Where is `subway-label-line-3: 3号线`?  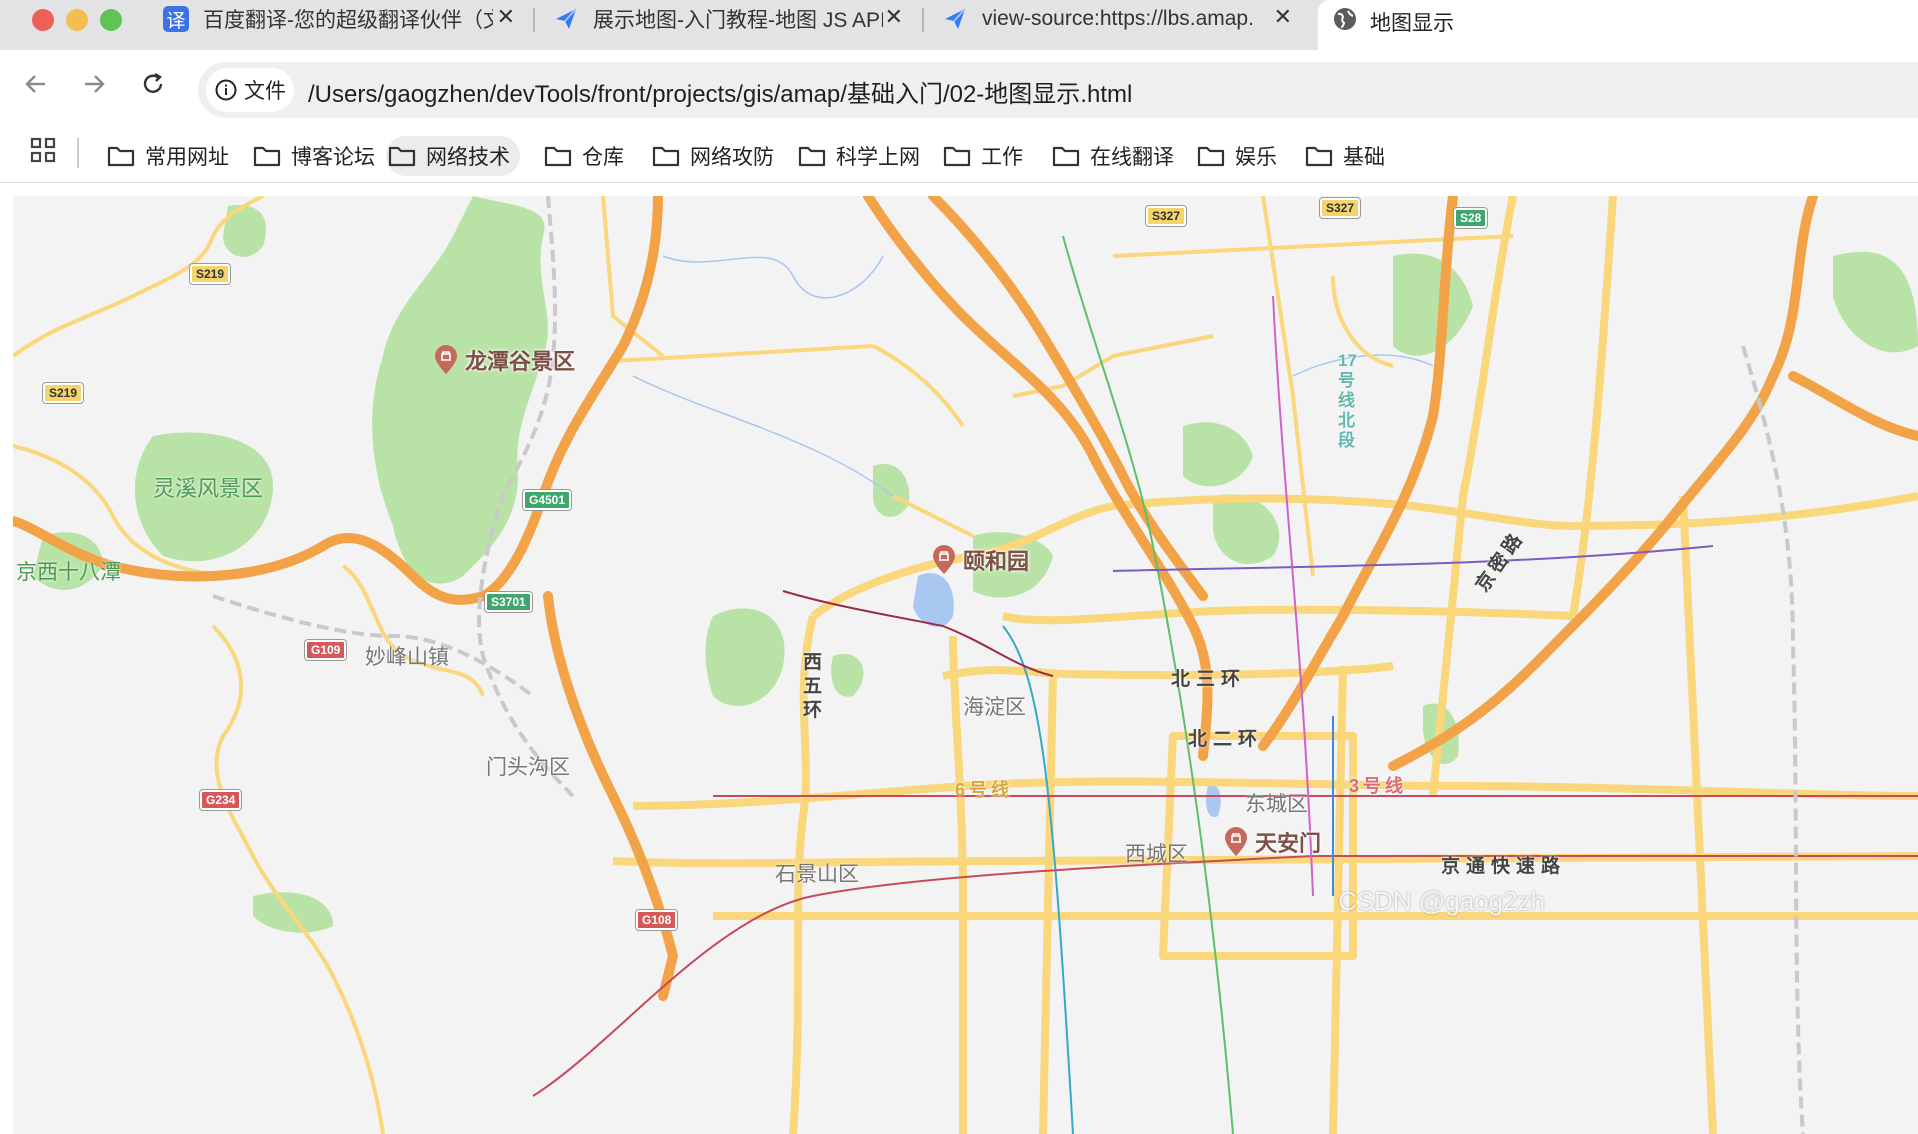 subway-label-line-3: 3号线 is located at coordinates (1378, 786).